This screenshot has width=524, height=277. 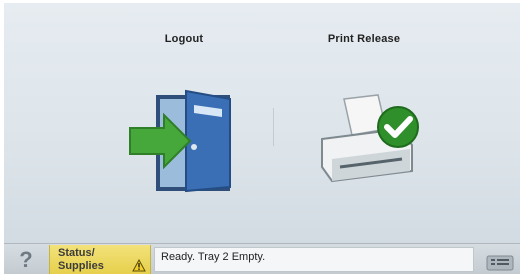 What do you see at coordinates (184, 39) in the screenshot?
I see `logout-label: Logout` at bounding box center [184, 39].